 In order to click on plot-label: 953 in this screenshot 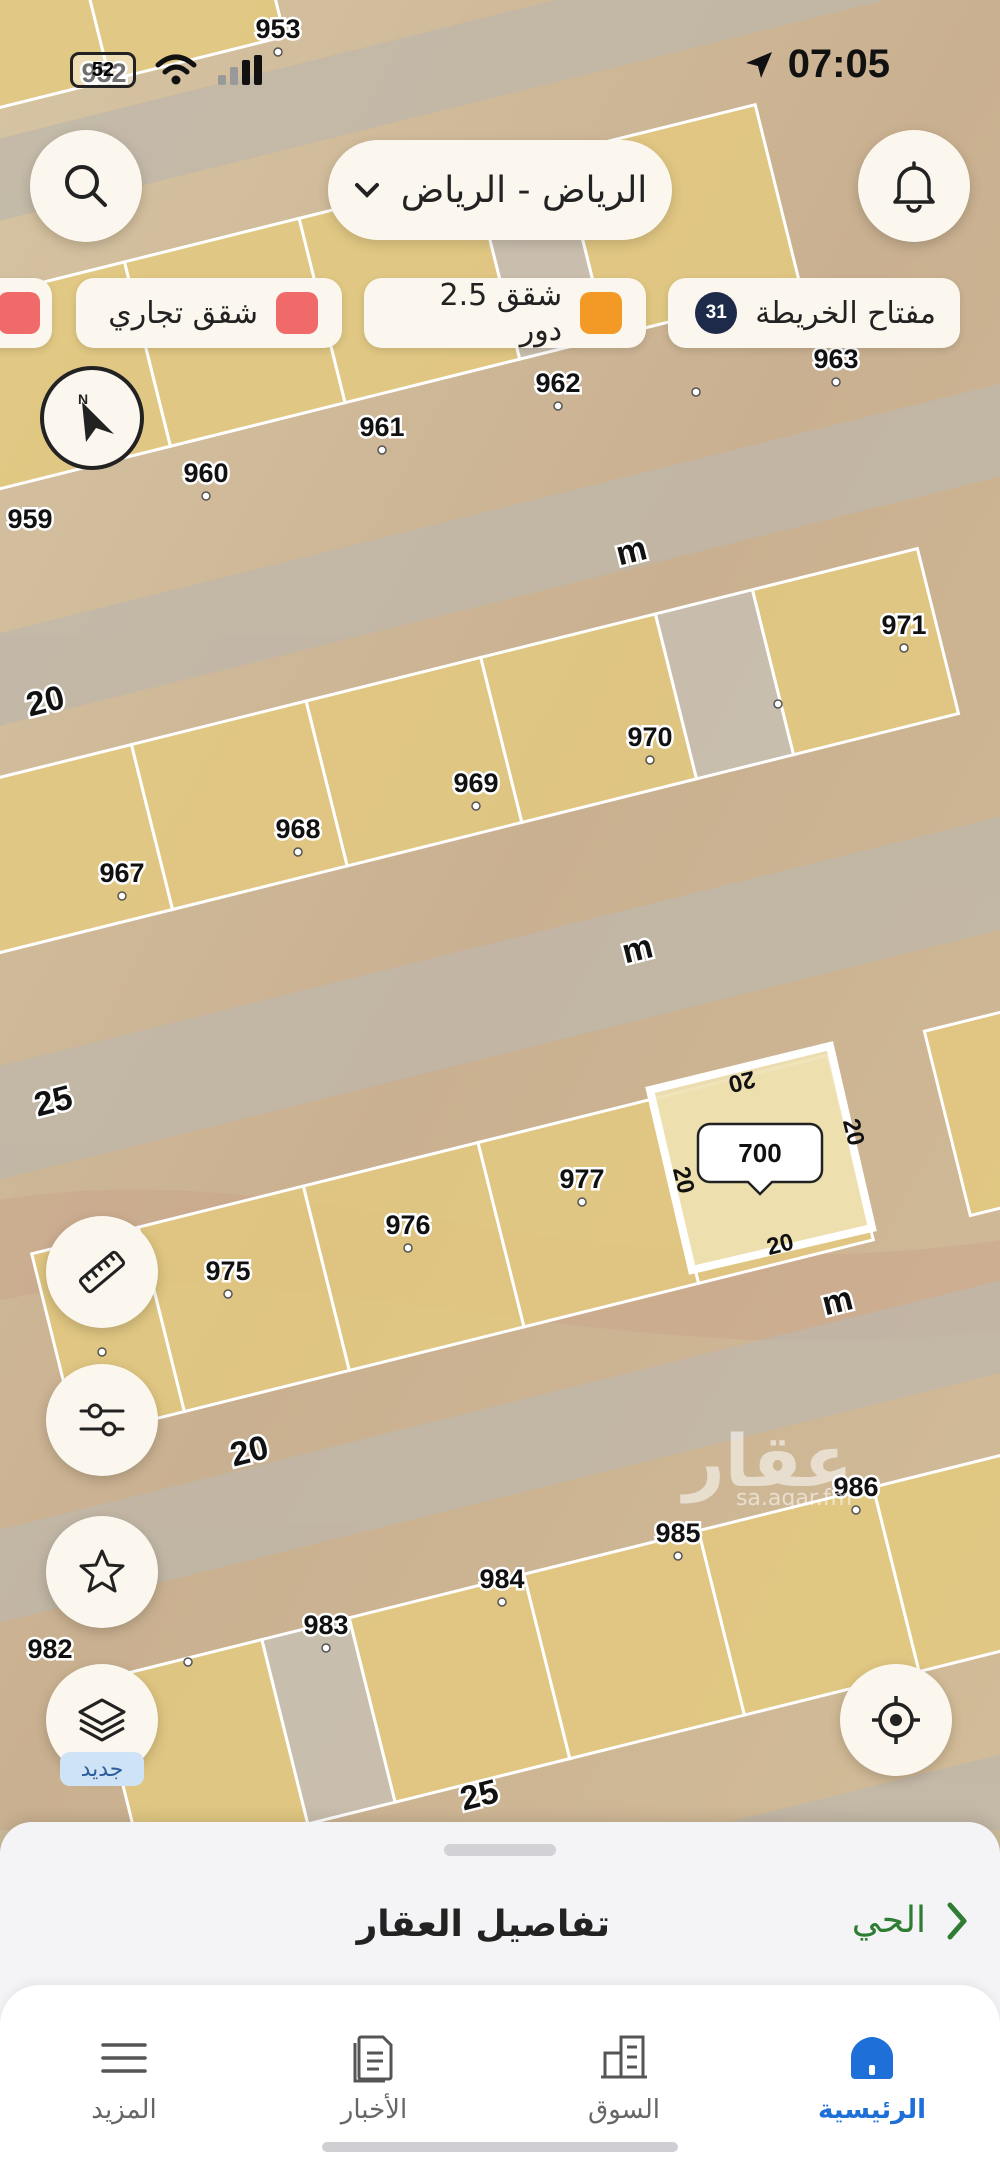, I will do `click(277, 29)`.